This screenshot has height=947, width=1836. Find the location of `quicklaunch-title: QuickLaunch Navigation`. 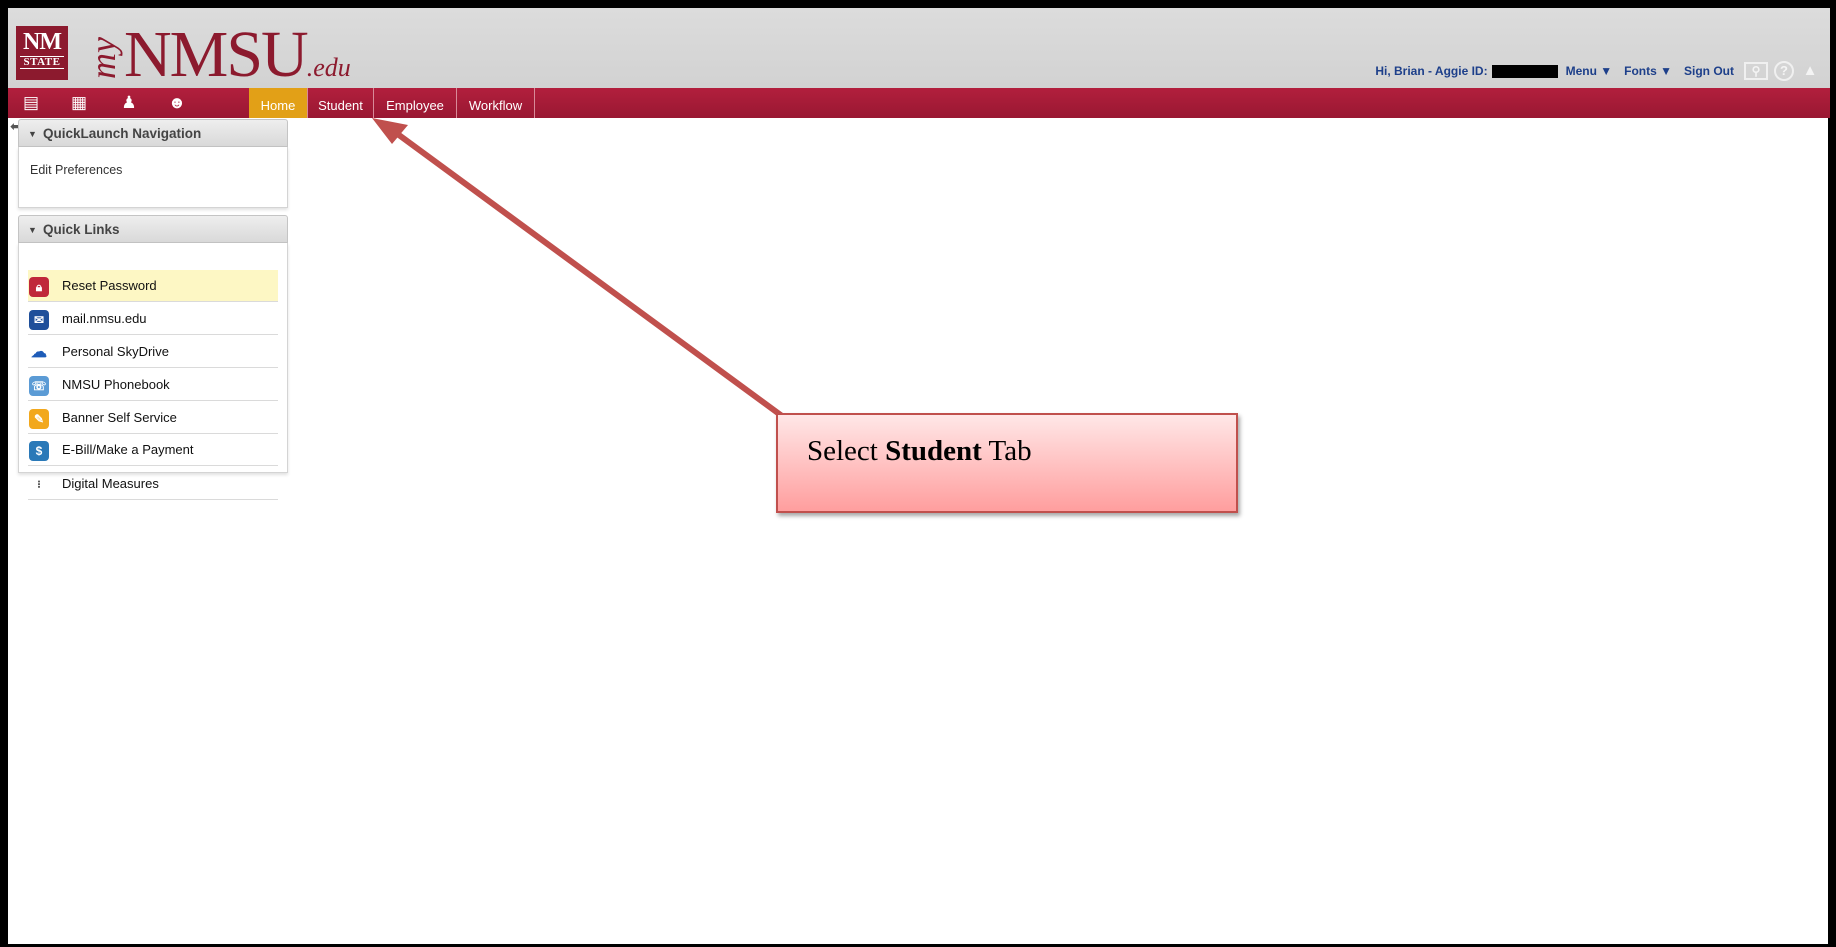

quicklaunch-title: QuickLaunch Navigation is located at coordinates (122, 133).